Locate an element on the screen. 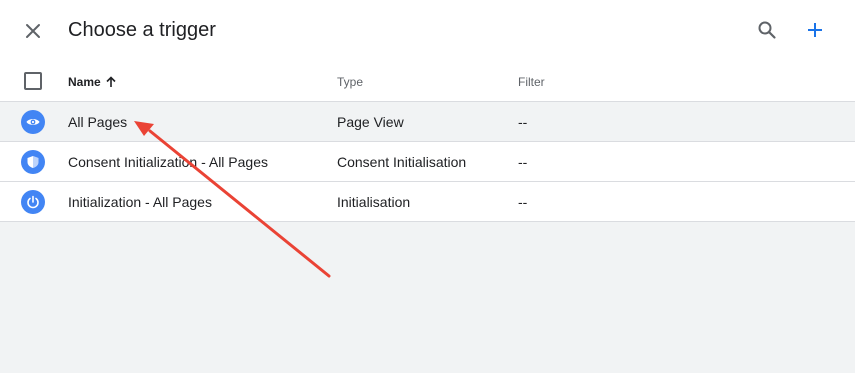 Image resolution: width=855 pixels, height=373 pixels. row-type: Page View is located at coordinates (370, 122).